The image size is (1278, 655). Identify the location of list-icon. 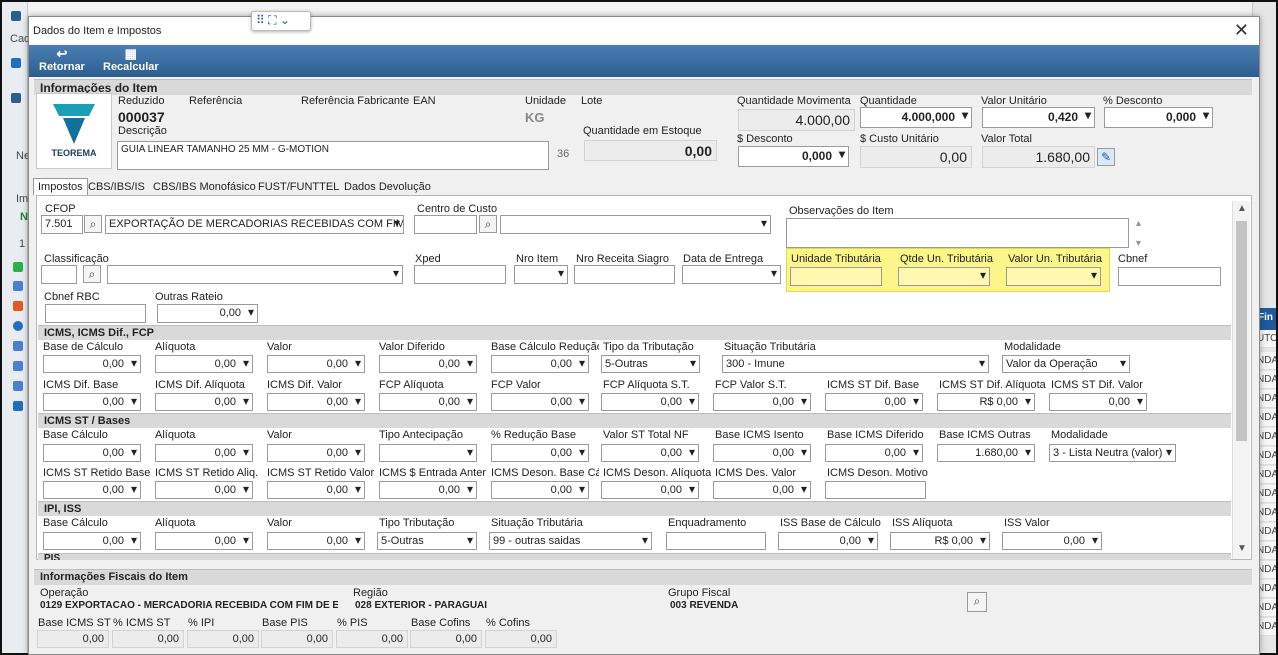
(18, 286).